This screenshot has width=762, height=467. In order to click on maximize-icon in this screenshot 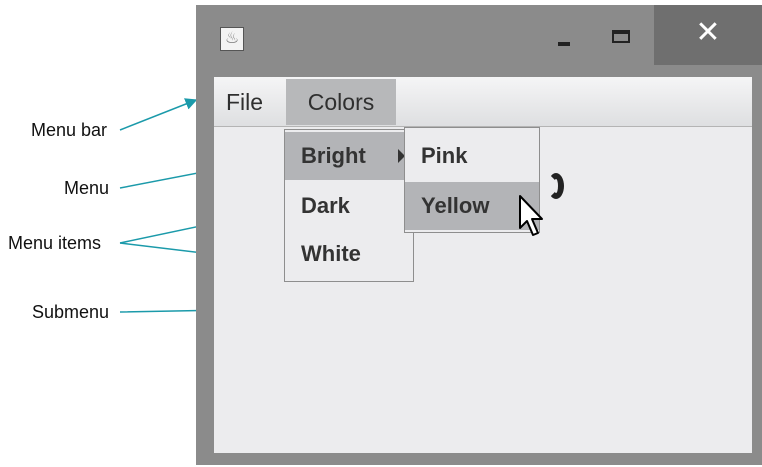, I will do `click(621, 36)`.